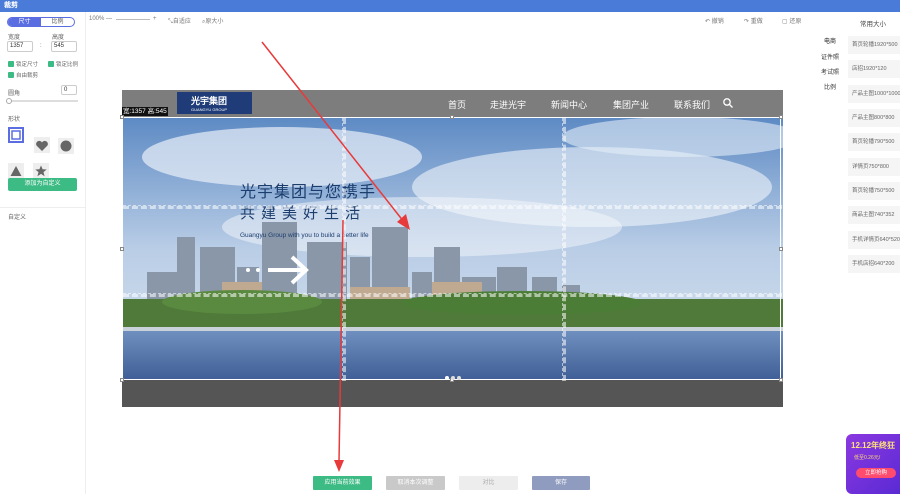 The height and width of the screenshot is (494, 900). I want to click on shape-label: 形状, so click(14, 120).